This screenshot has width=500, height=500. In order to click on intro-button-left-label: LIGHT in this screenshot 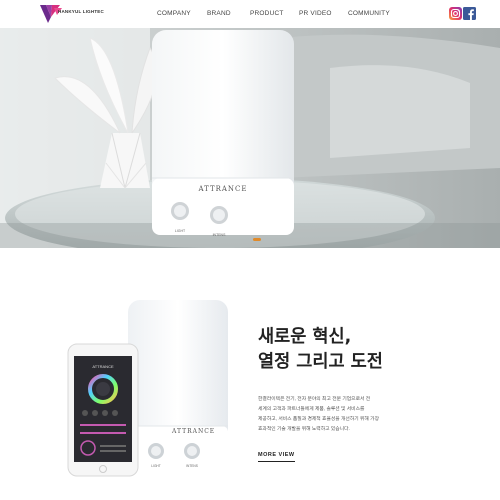, I will do `click(155, 466)`.